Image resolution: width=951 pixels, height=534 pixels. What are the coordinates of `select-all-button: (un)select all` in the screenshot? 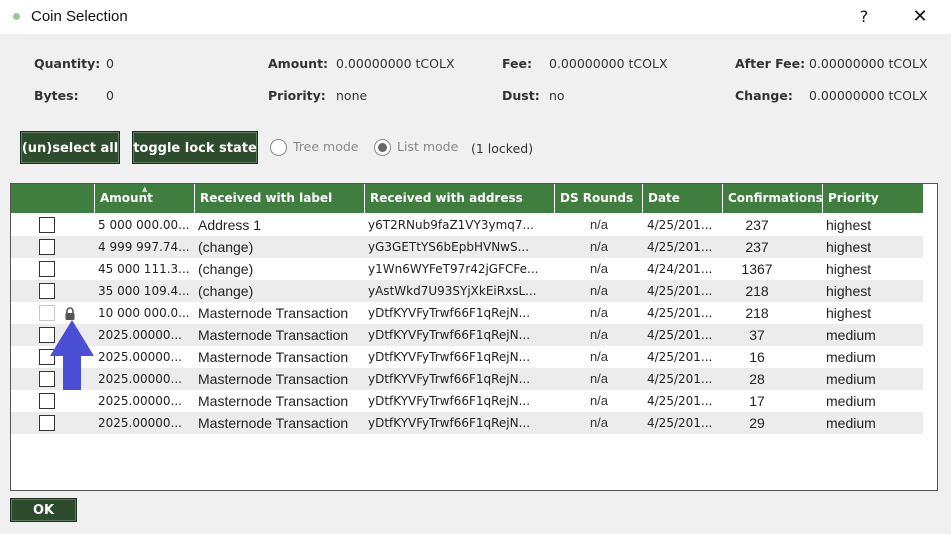 It's located at (70, 147).